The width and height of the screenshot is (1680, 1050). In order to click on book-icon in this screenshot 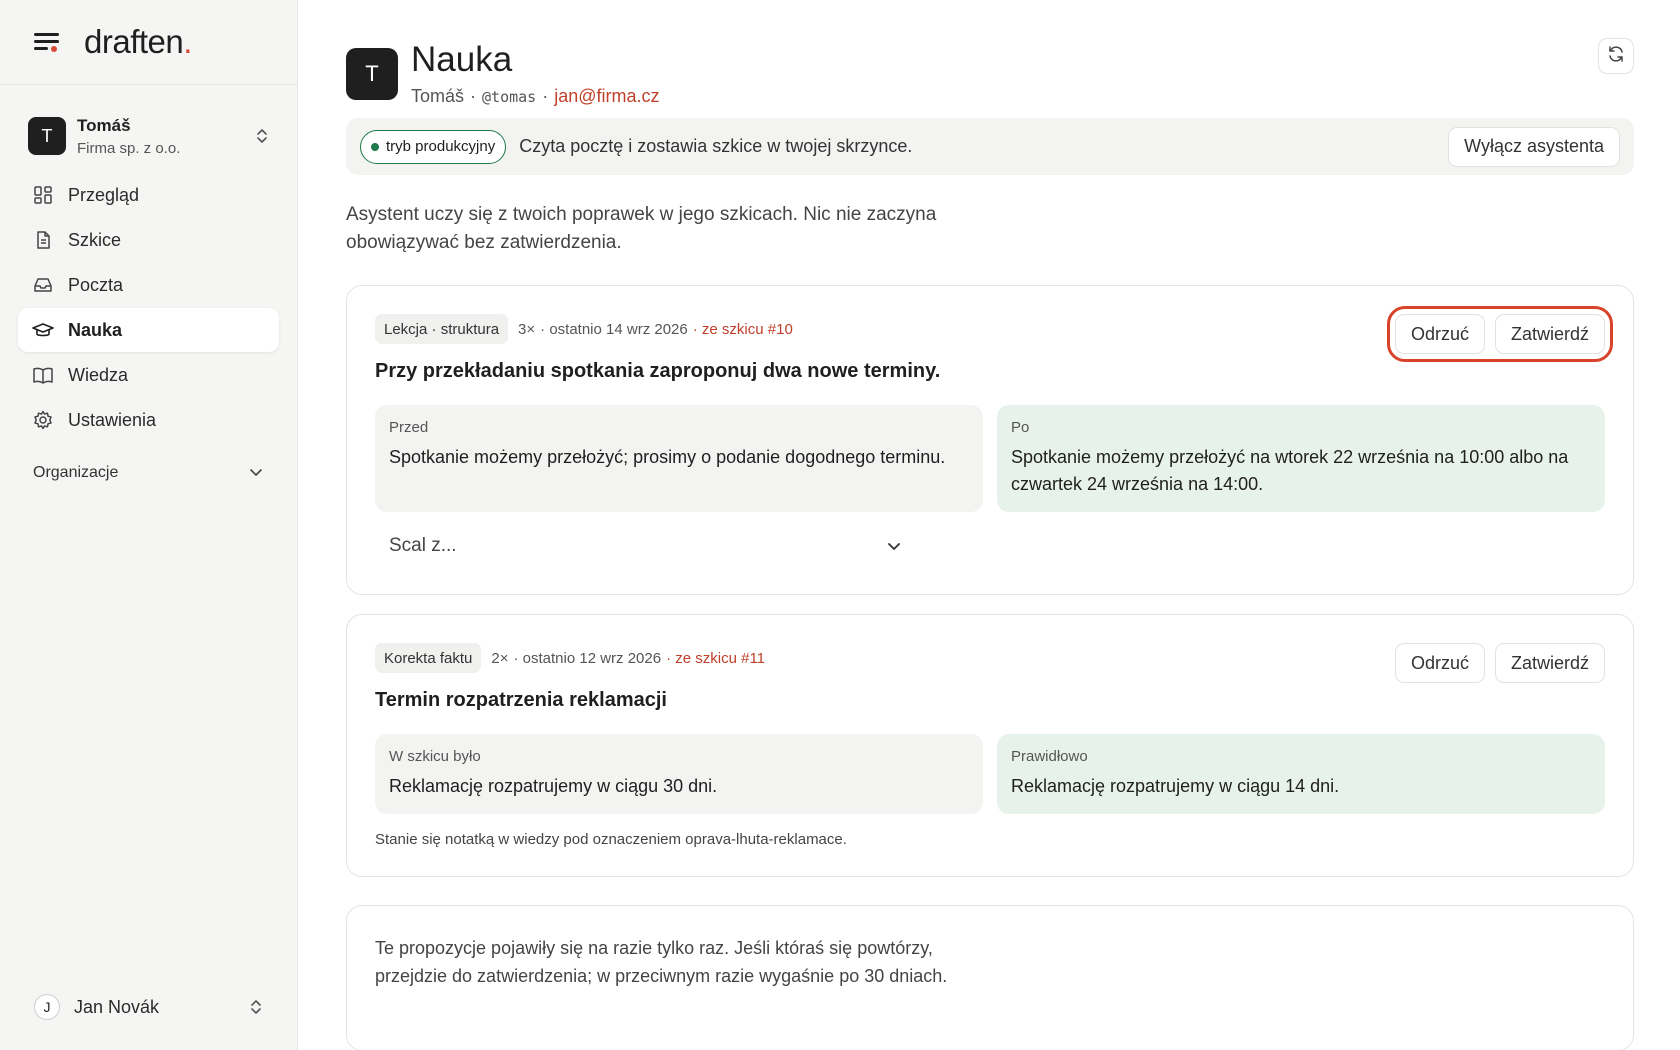, I will do `click(43, 375)`.